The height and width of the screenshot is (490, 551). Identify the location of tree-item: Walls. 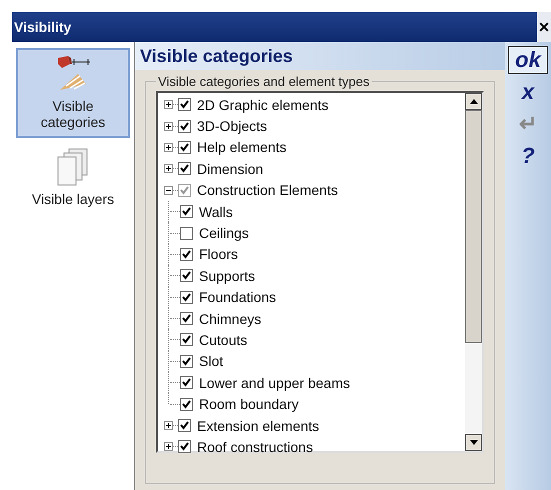
(216, 212).